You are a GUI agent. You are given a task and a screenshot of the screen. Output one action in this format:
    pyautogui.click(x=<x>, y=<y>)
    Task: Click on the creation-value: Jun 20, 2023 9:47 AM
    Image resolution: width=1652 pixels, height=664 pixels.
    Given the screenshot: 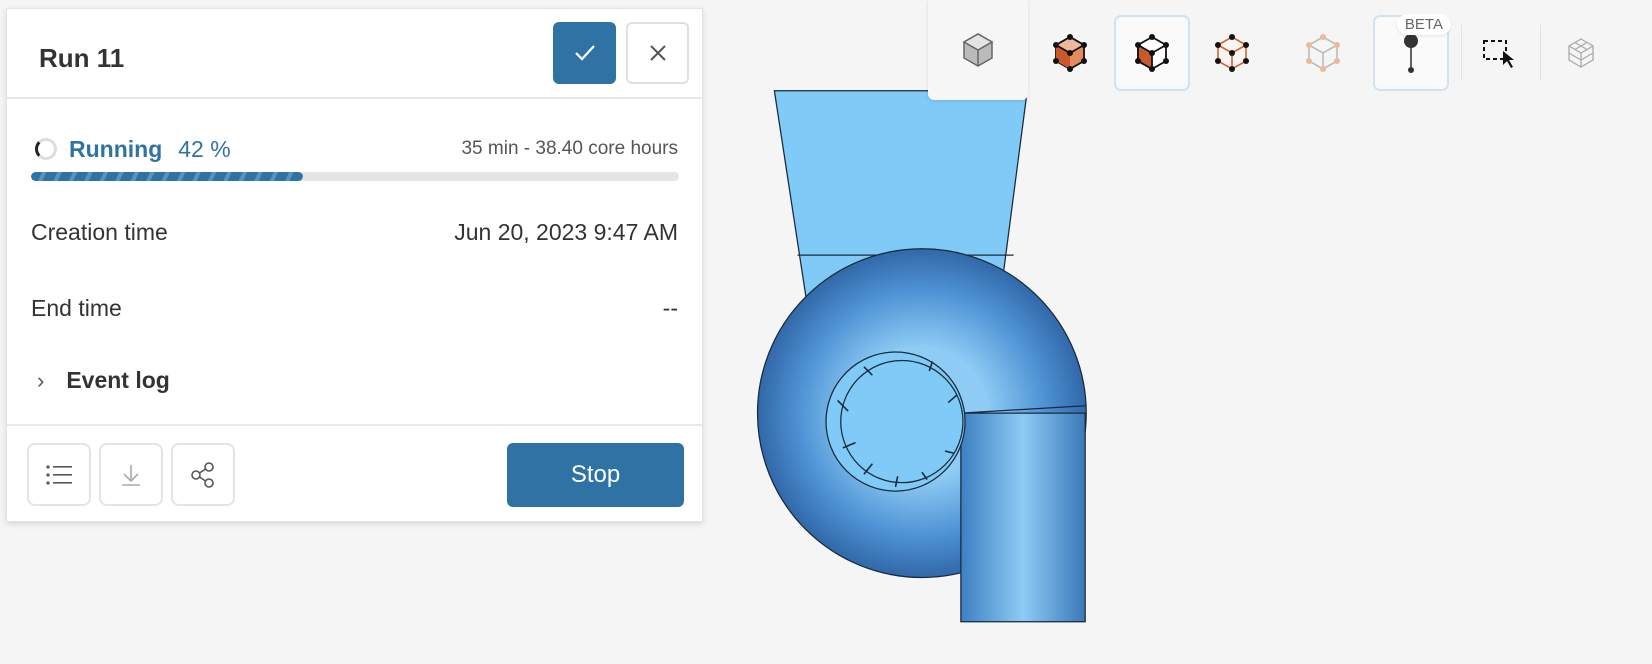 What is the action you would take?
    pyautogui.click(x=566, y=232)
    